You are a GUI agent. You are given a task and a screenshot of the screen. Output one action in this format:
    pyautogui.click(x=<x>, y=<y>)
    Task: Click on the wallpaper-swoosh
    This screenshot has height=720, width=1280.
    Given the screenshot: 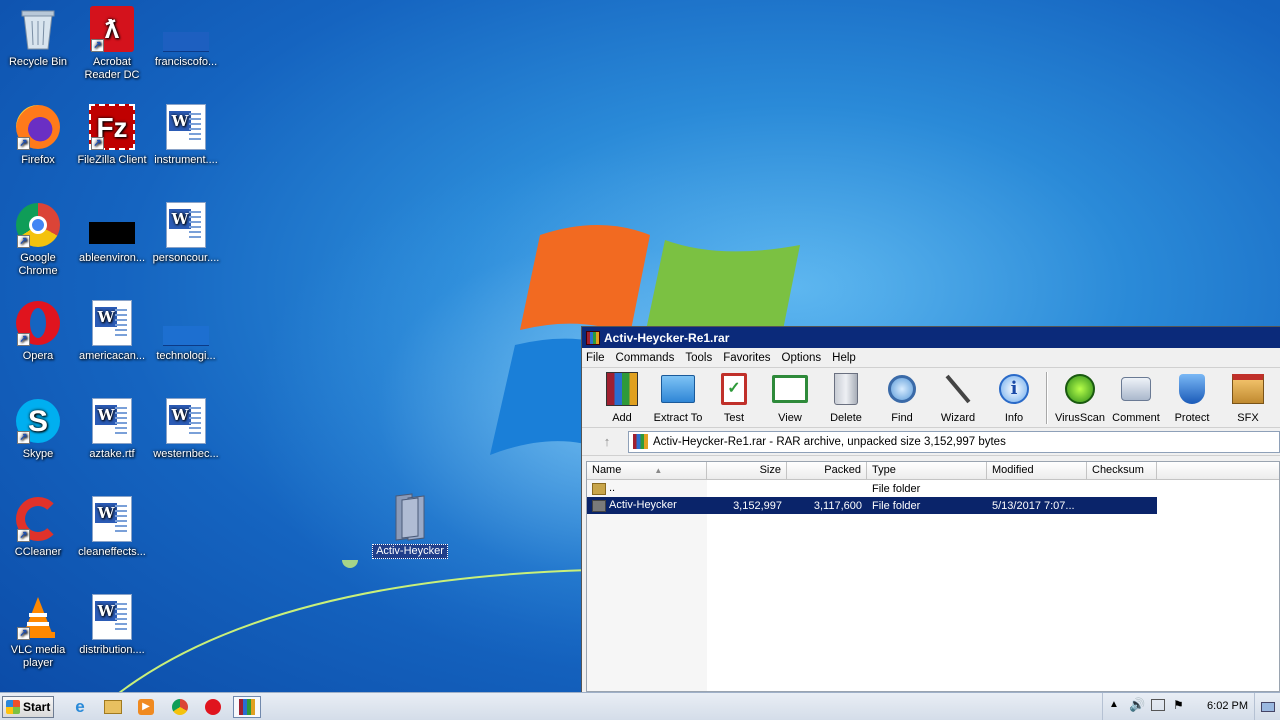 What is the action you would take?
    pyautogui.click(x=350, y=630)
    